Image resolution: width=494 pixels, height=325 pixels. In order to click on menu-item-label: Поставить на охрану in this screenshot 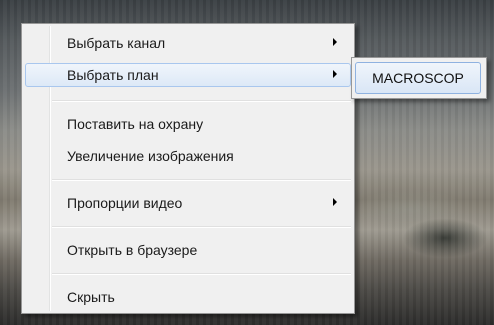, I will do `click(135, 124)`.